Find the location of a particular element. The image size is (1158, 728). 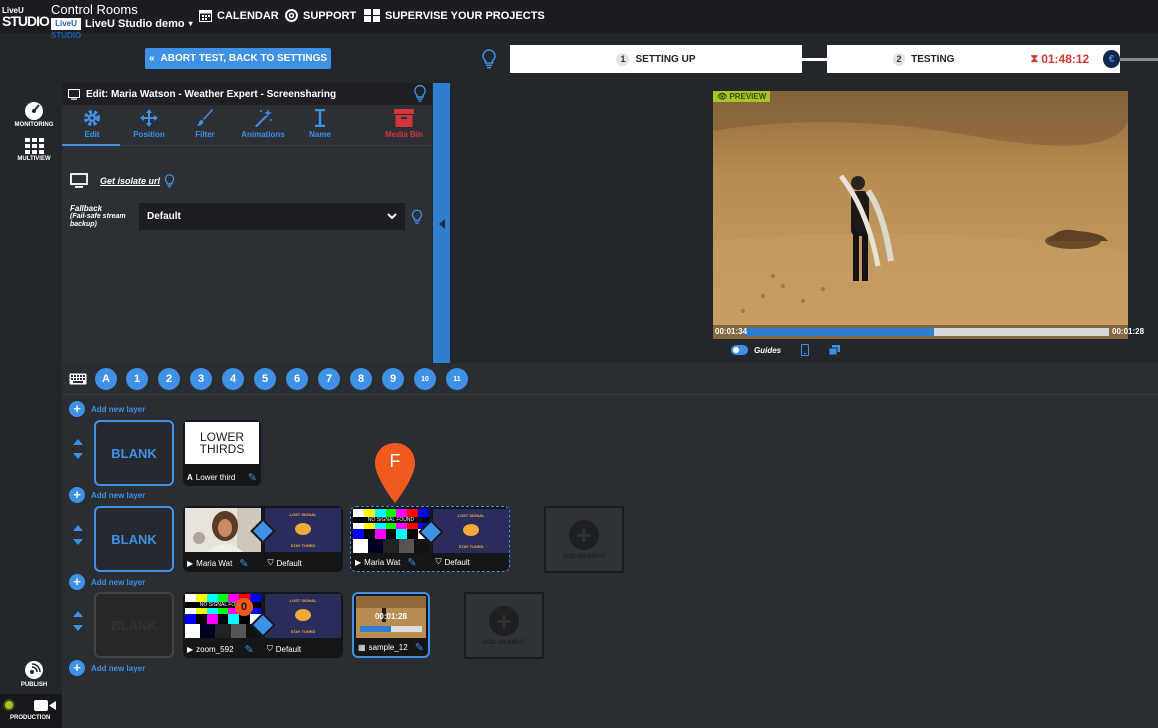

abort-test-label: ABORT TEST, BACK TO SETTINGS is located at coordinates (244, 58).